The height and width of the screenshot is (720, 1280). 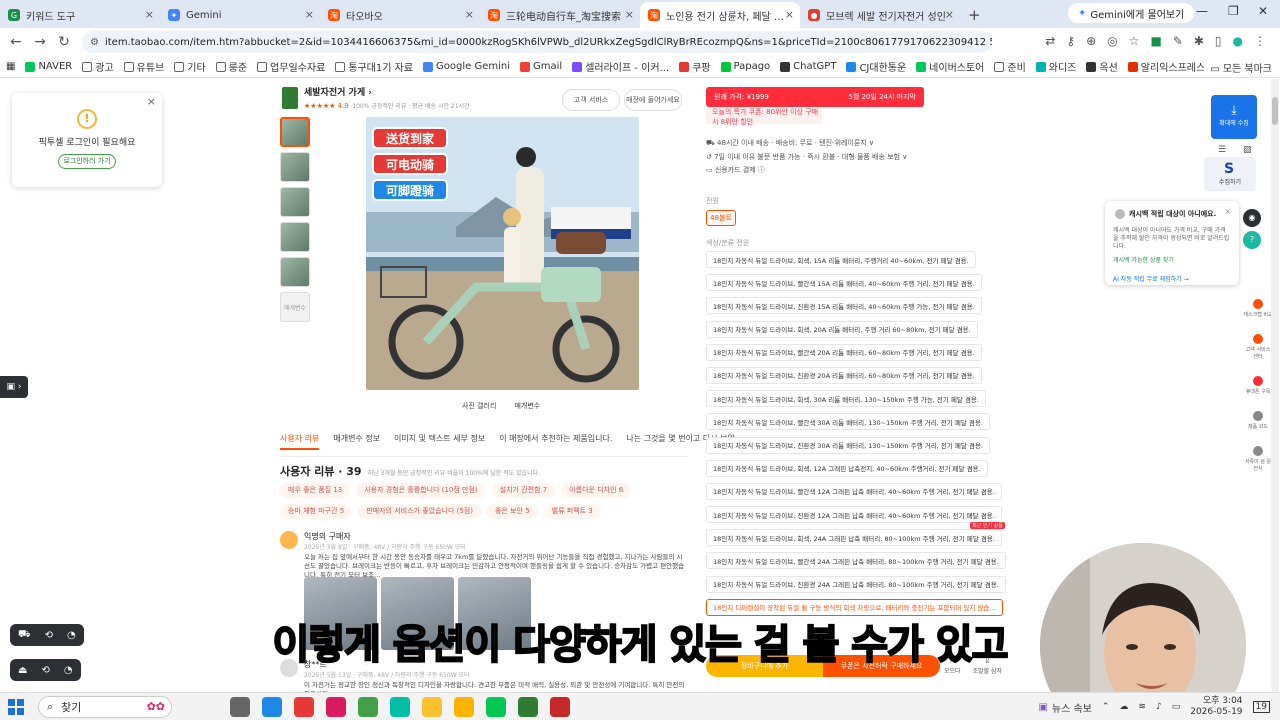 I want to click on extension-green-icon: ■, so click(x=1155, y=41).